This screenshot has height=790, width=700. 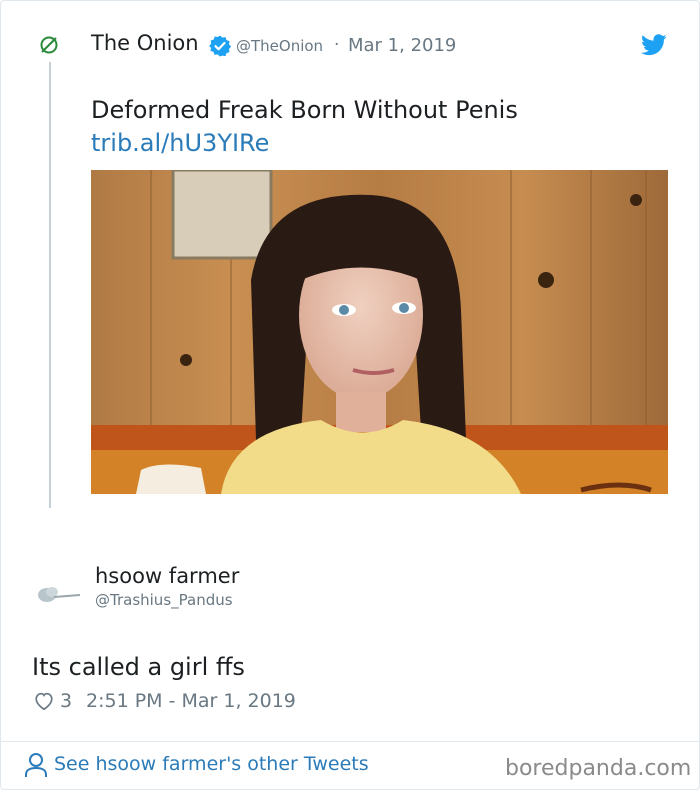 What do you see at coordinates (598, 768) in the screenshot?
I see `watermark: boredpanda.com` at bounding box center [598, 768].